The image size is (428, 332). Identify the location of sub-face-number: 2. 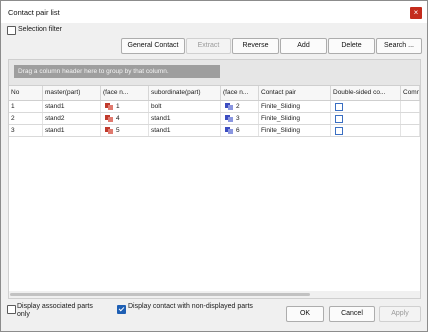
(238, 106).